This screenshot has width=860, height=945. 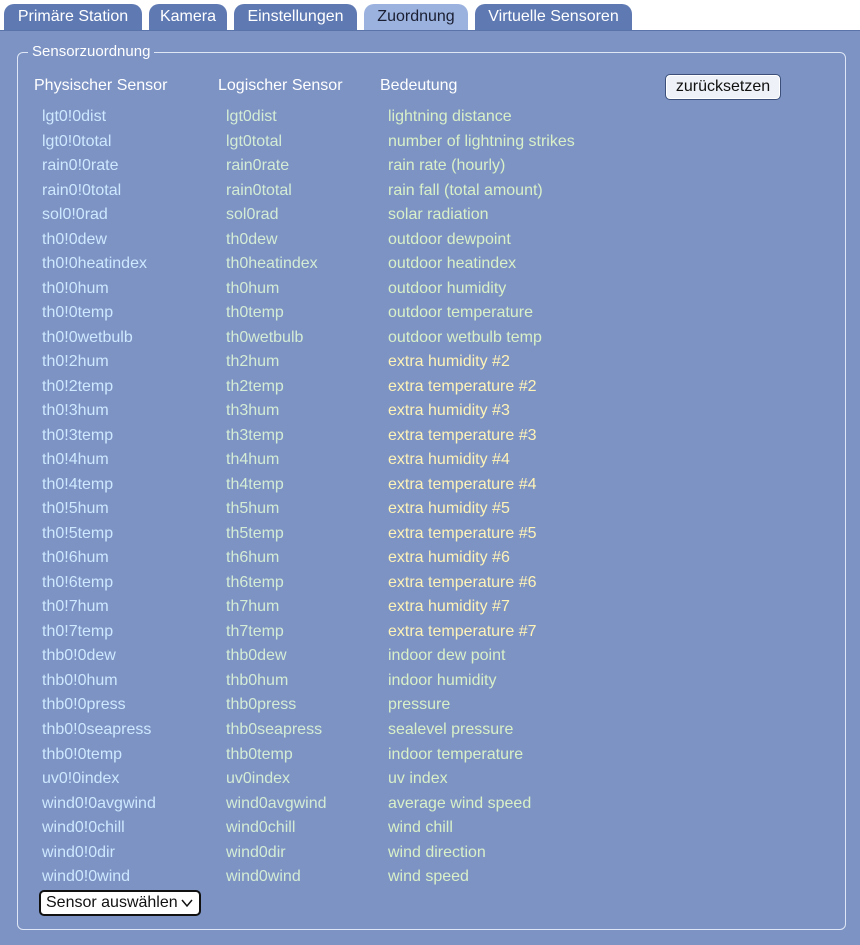 What do you see at coordinates (120, 903) in the screenshot?
I see `sensor-select: Sensor auswählen` at bounding box center [120, 903].